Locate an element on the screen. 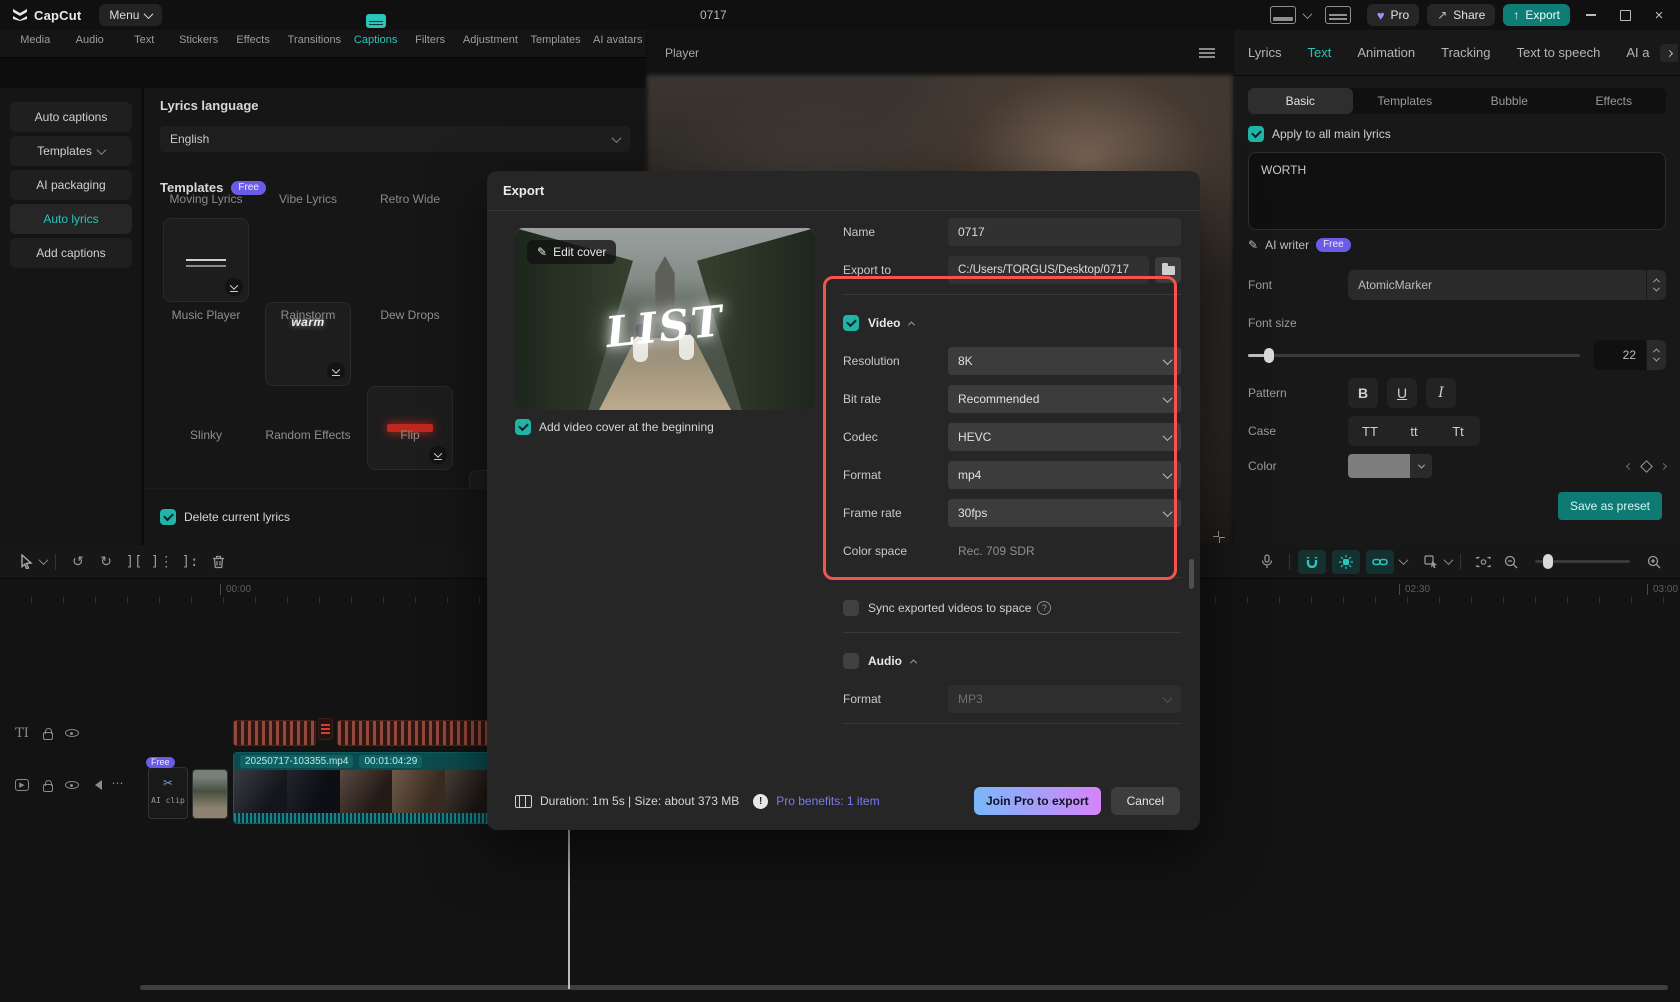 The width and height of the screenshot is (1680, 1002). preview-cursor-icon is located at coordinates (1431, 562).